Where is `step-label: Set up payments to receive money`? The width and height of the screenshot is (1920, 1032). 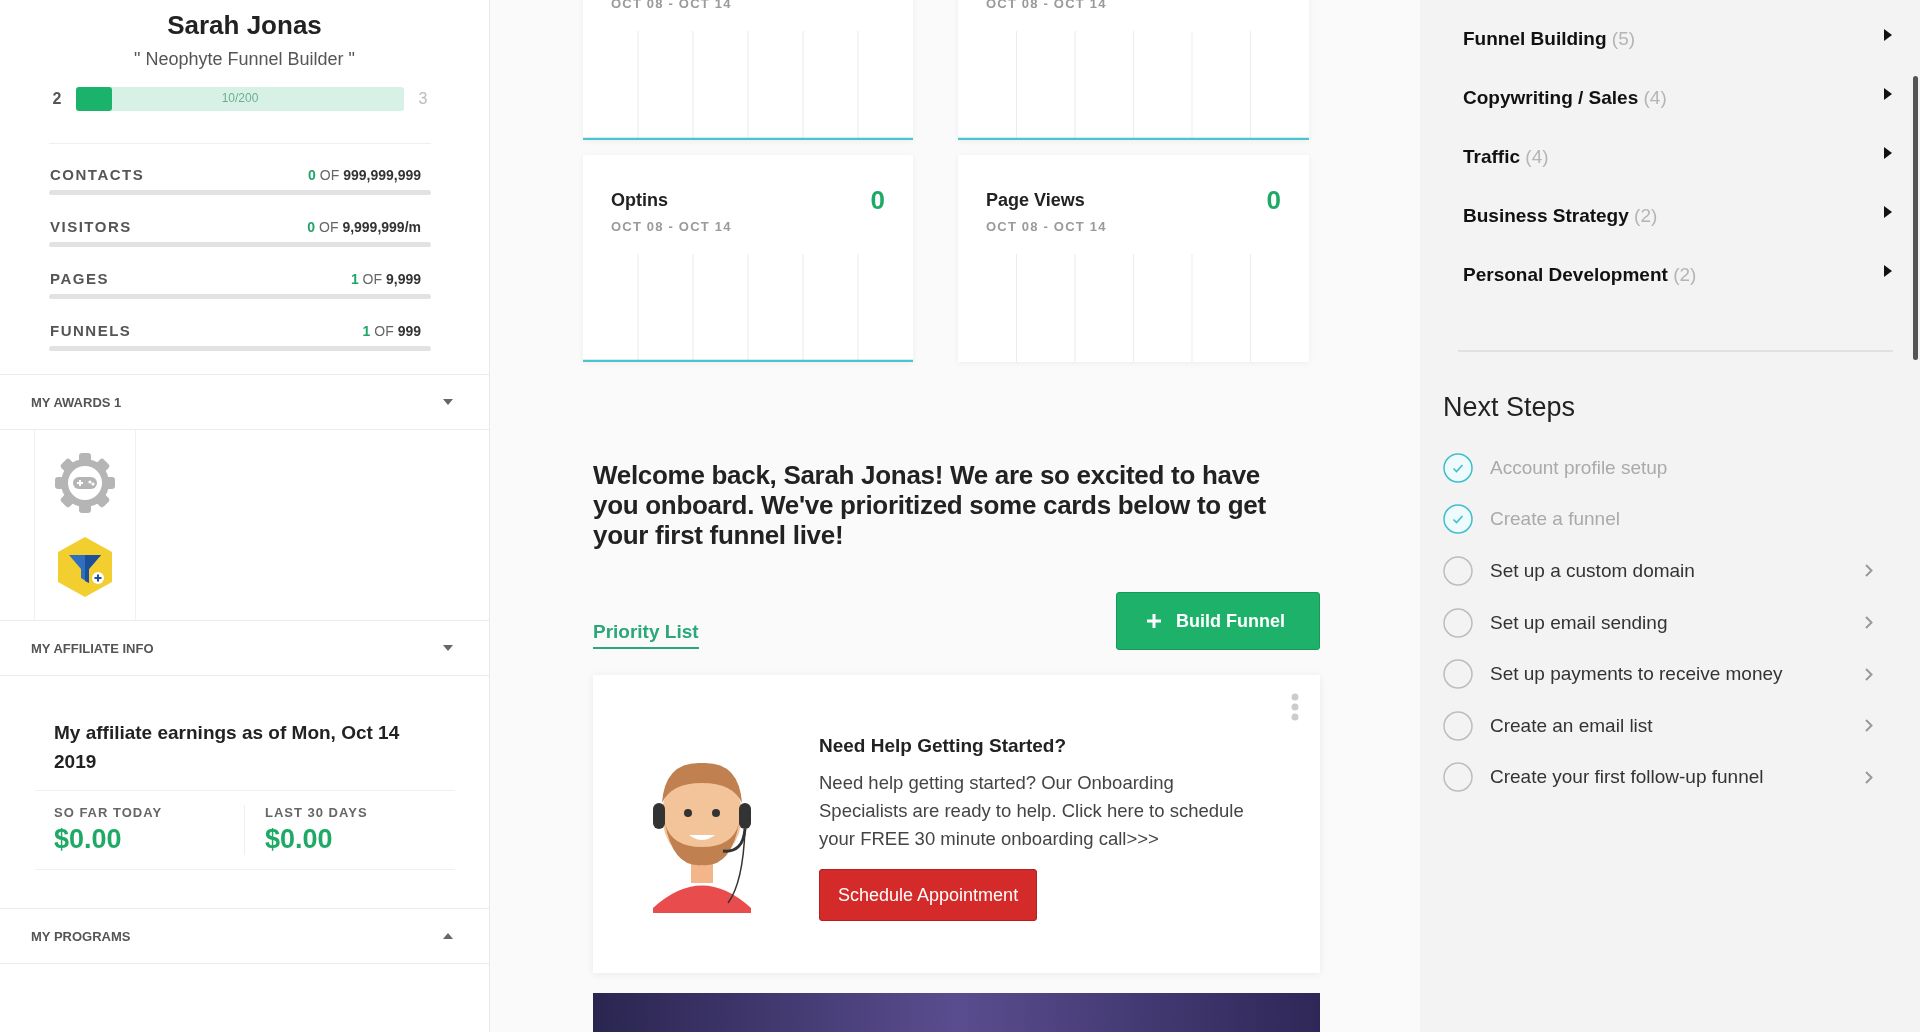 step-label: Set up payments to receive money is located at coordinates (1677, 674).